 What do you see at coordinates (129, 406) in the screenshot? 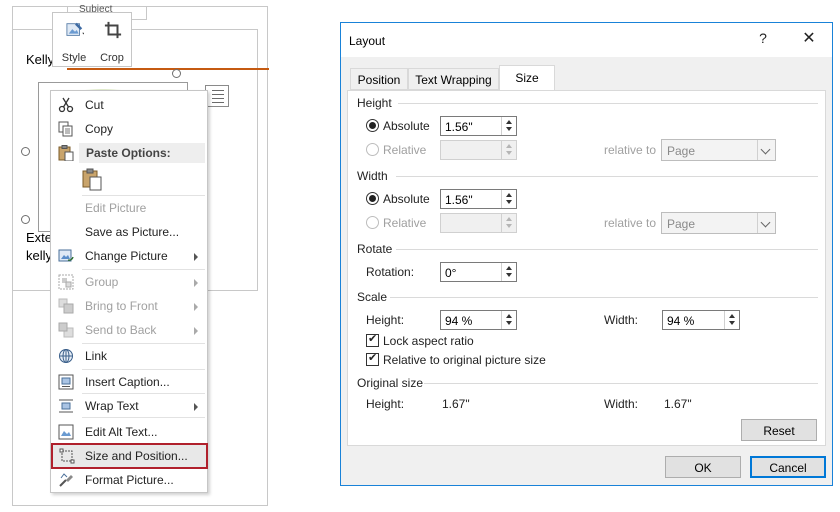
I see `menu-item-wrap-text: Wrap Text` at bounding box center [129, 406].